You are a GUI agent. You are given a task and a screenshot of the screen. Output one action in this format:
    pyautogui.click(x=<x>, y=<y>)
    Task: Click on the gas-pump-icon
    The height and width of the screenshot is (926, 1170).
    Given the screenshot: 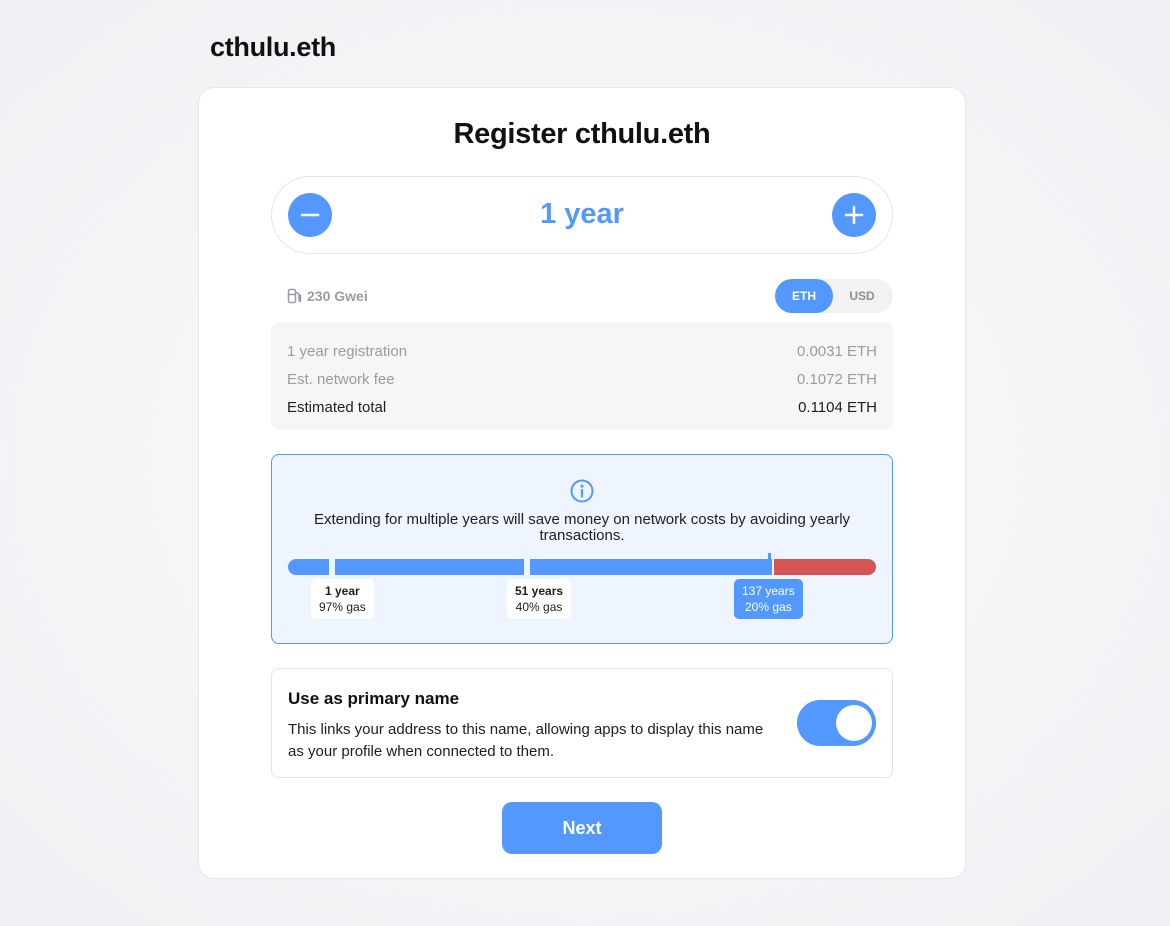 What is the action you would take?
    pyautogui.click(x=294, y=296)
    